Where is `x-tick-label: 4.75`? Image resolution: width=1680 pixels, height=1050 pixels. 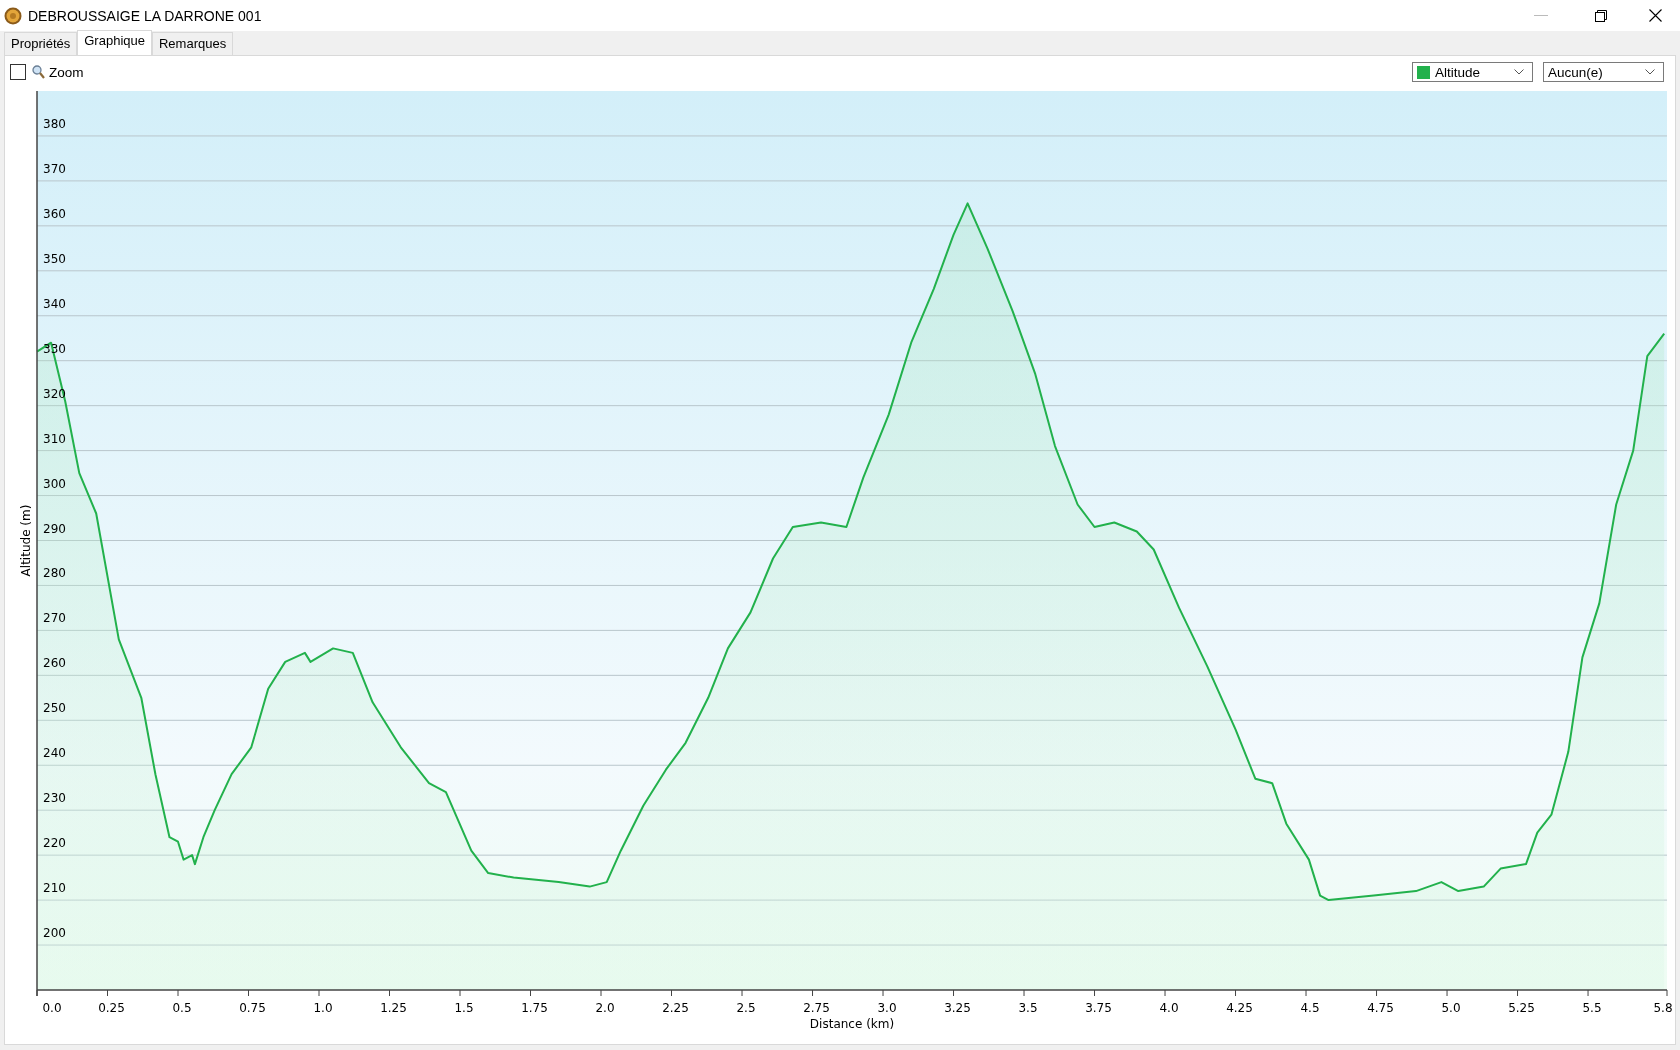
x-tick-label: 4.75 is located at coordinates (1380, 1008).